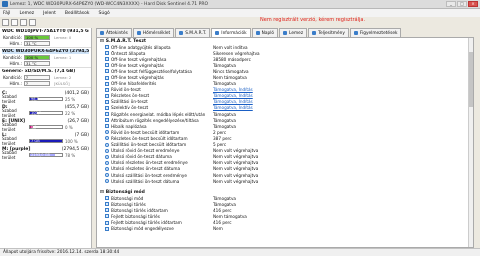 The image size is (480, 256). What do you see at coordinates (232, 59) in the screenshot?
I see `smart-row-value: 38580 másodperc` at bounding box center [232, 59].